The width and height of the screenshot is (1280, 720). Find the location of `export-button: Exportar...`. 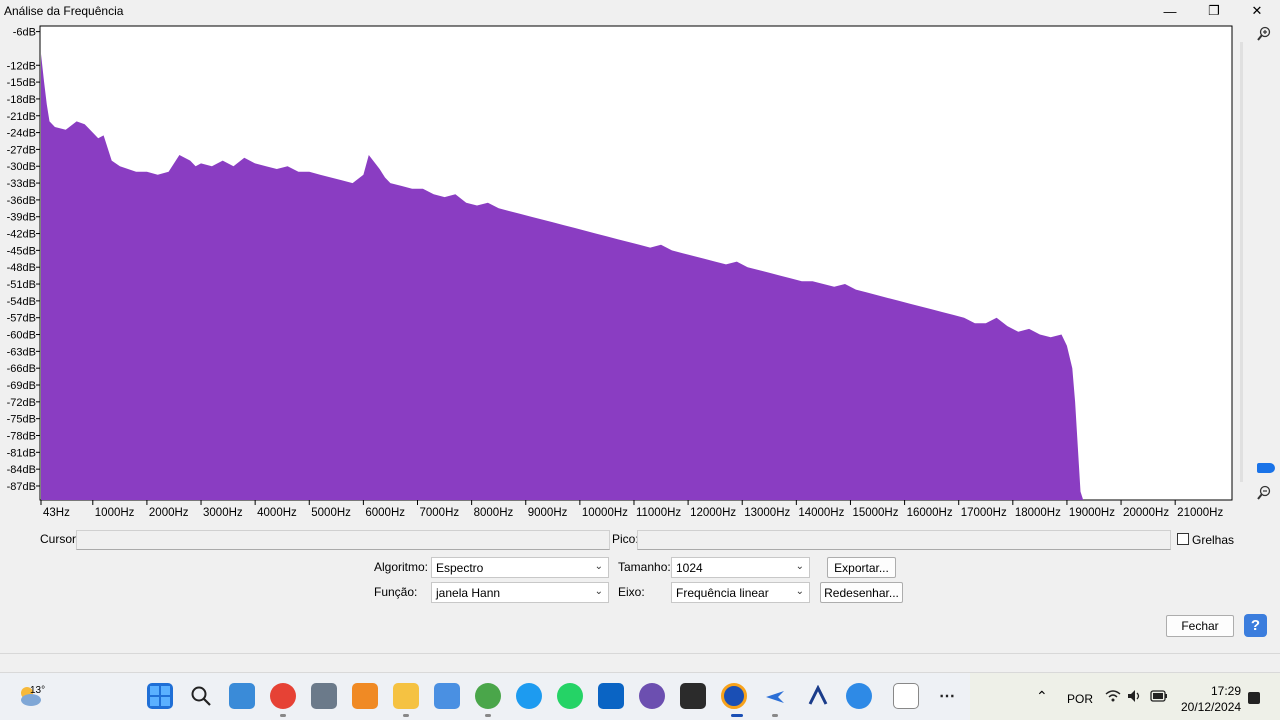

export-button: Exportar... is located at coordinates (861, 567).